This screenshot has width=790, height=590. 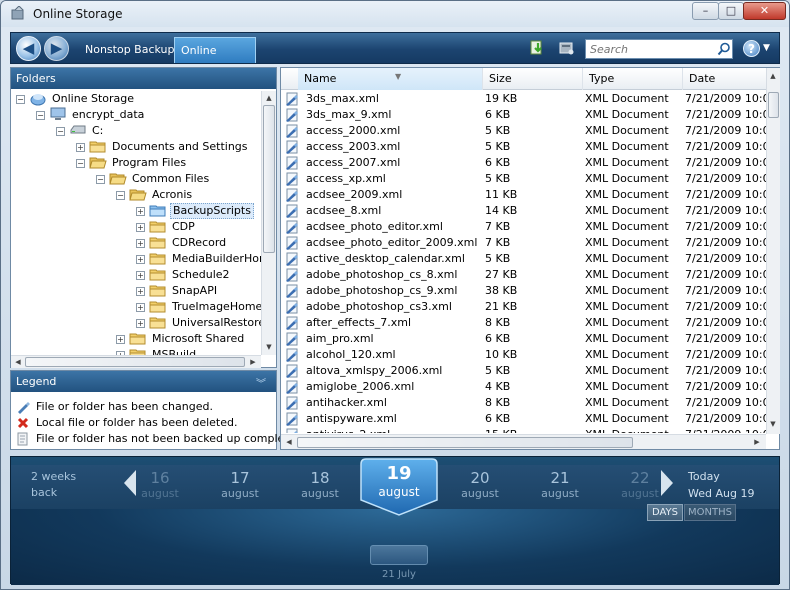 What do you see at coordinates (130, 50) in the screenshot?
I see `tab-nonstop-backup: Nonstop Backup` at bounding box center [130, 50].